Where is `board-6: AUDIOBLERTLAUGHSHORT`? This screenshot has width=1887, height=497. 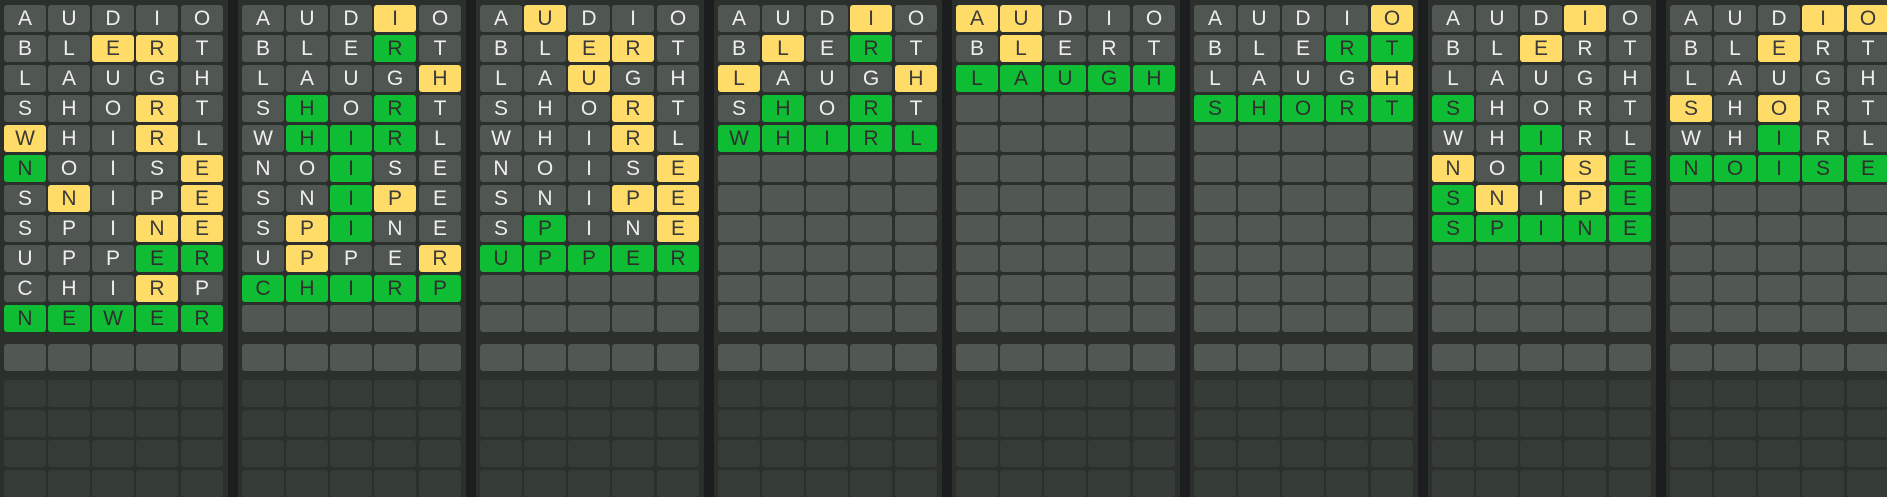
board-6: AUDIOBLERTLAUGHSHORT is located at coordinates (1304, 248).